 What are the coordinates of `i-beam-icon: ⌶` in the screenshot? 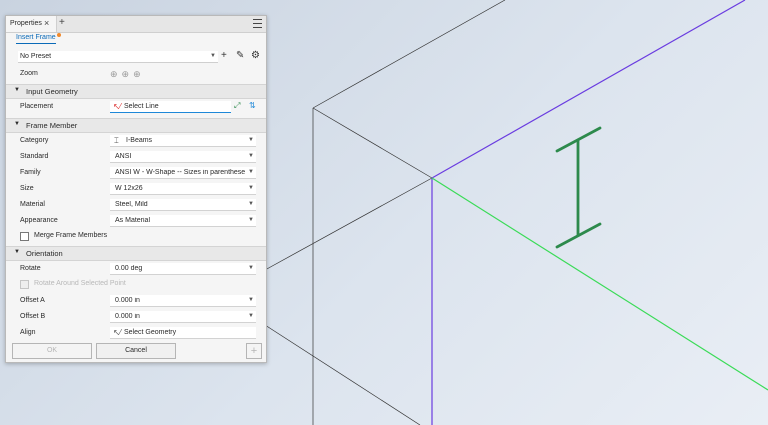 It's located at (116, 140).